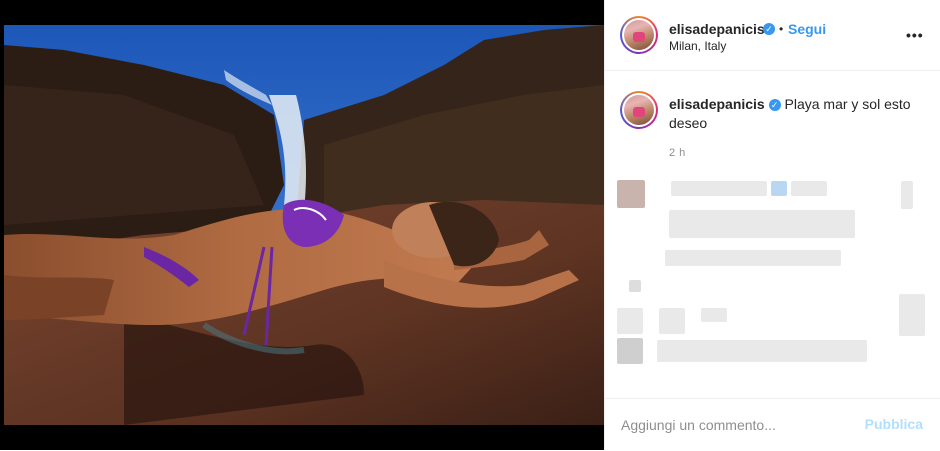  I want to click on publish-button: Pubblica, so click(894, 424).